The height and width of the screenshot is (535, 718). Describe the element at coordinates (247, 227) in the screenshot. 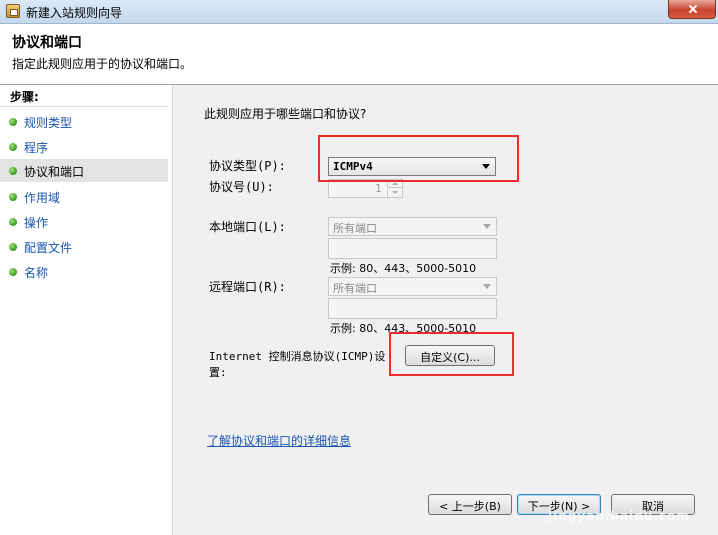

I see `local-port-label: 本地端口(L):` at that location.